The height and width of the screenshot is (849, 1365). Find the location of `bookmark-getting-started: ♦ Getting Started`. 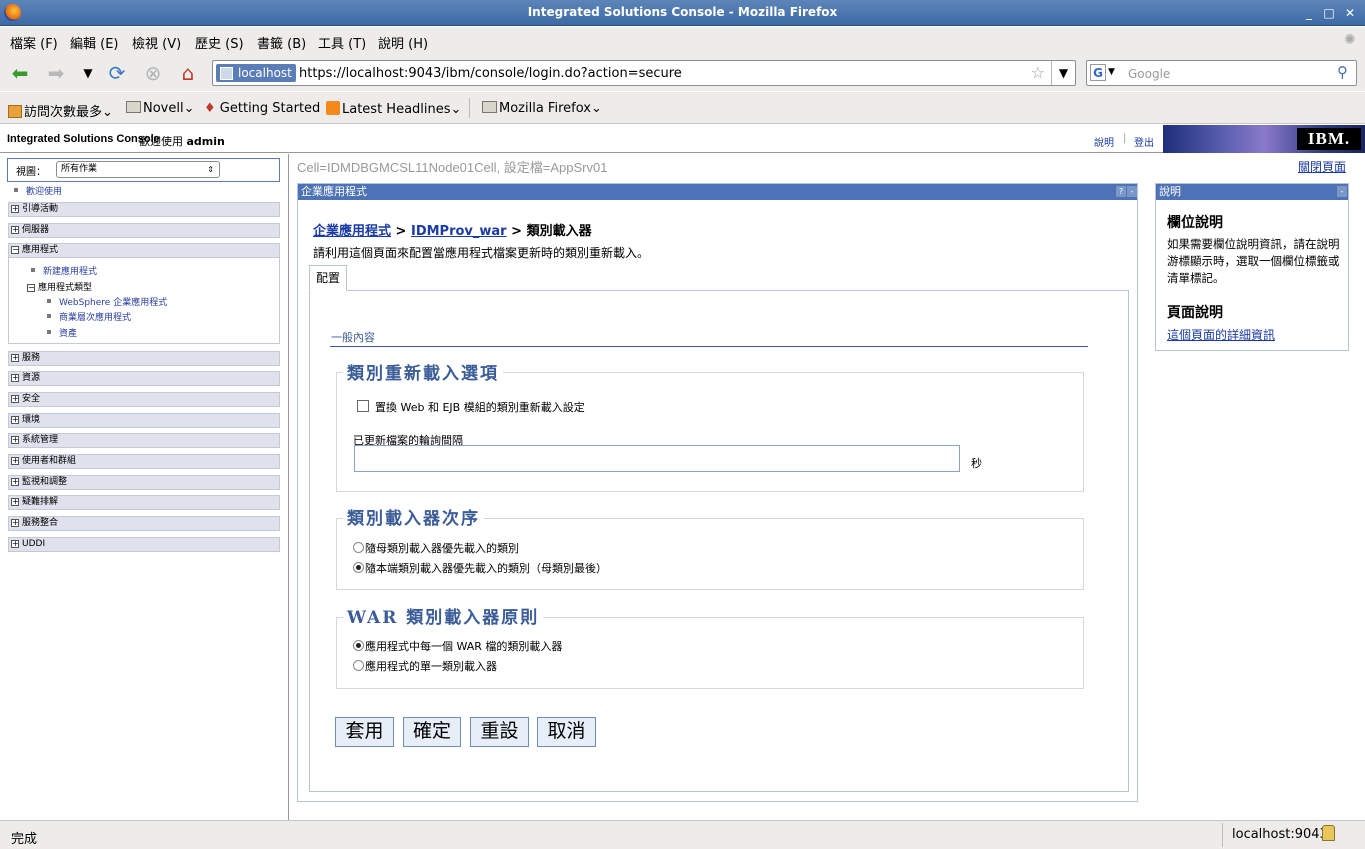

bookmark-getting-started: ♦ Getting Started is located at coordinates (262, 108).